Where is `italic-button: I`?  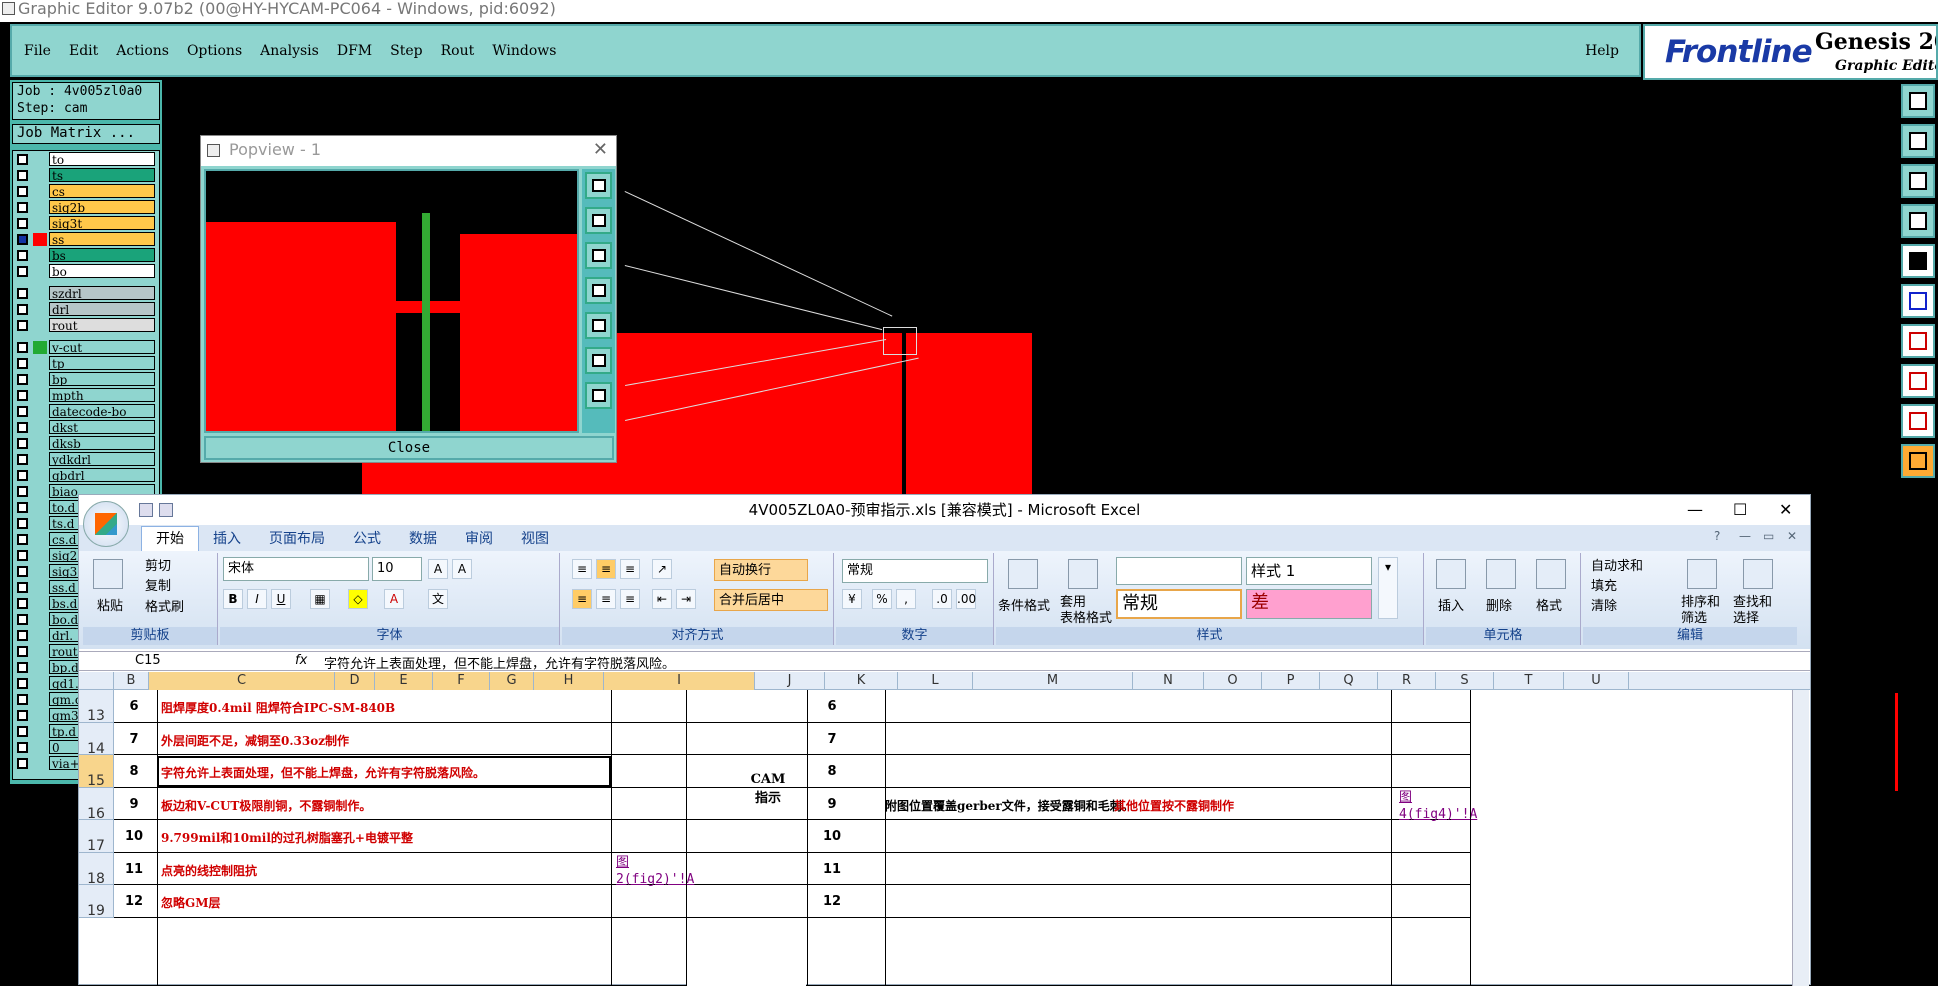
italic-button: I is located at coordinates (257, 599).